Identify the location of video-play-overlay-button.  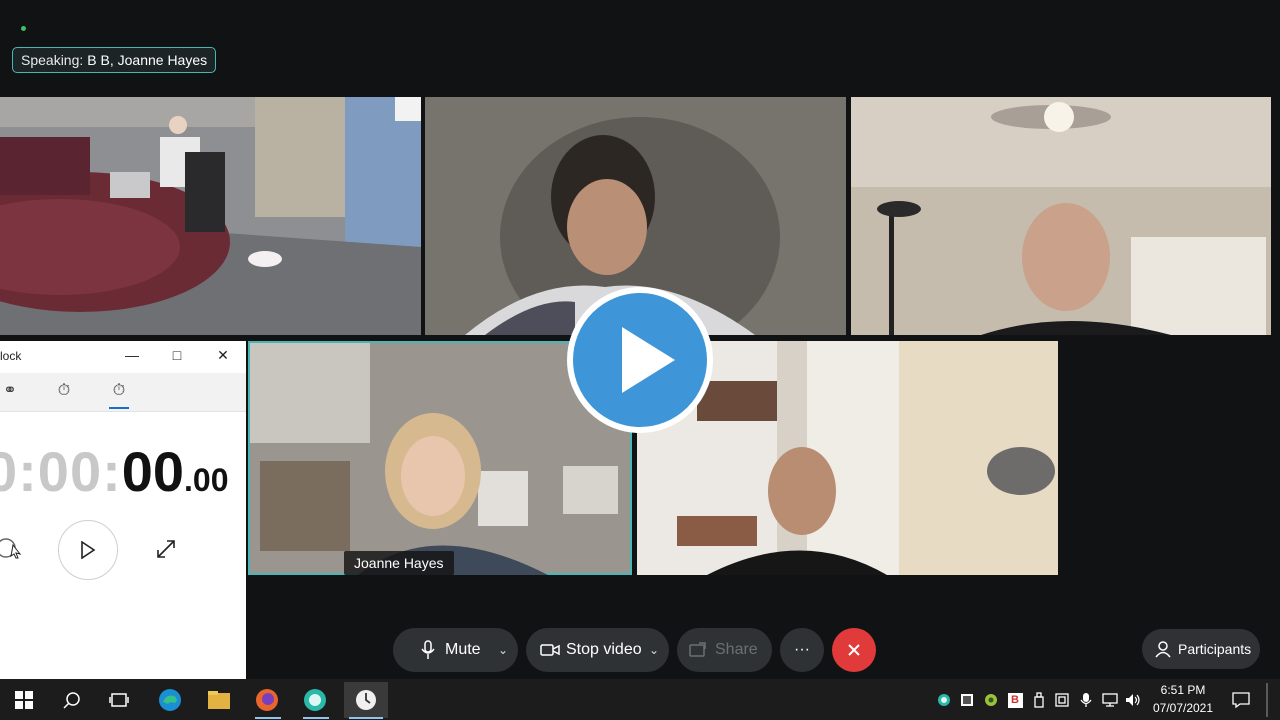
(640, 360).